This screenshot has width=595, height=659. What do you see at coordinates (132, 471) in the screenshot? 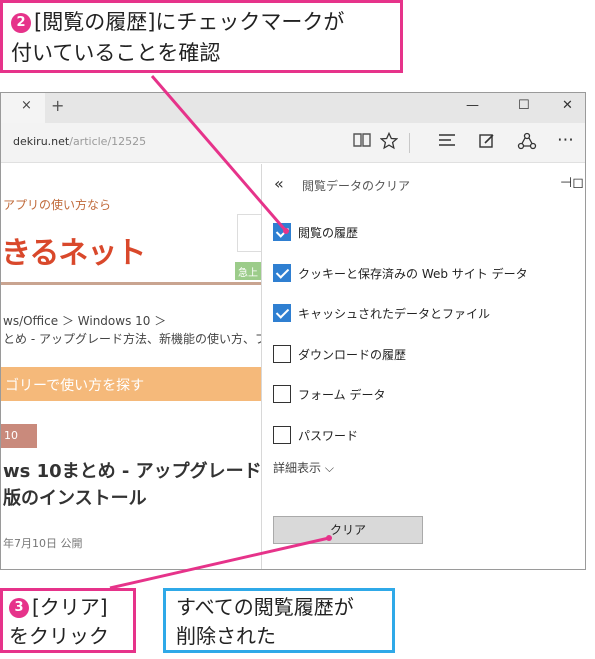
I see `headline-line-1: ws 10まとめ - アップグレード方` at bounding box center [132, 471].